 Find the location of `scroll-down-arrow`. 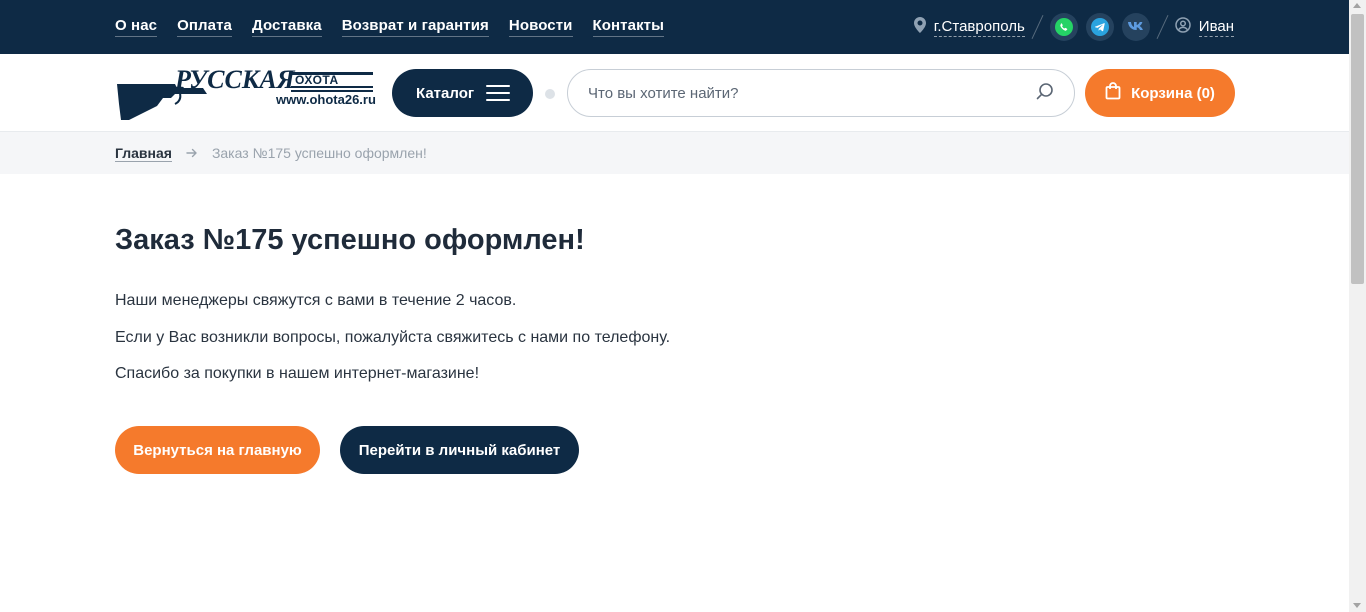

scroll-down-arrow is located at coordinates (1357, 605).